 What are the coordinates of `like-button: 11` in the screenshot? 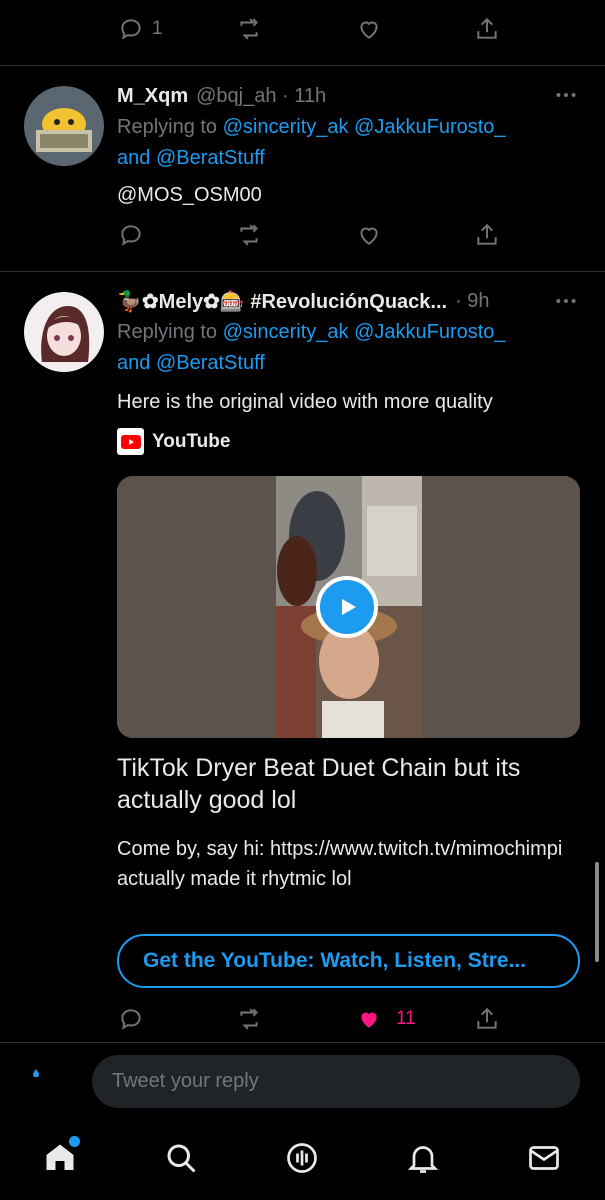 It's located at (386, 1019).